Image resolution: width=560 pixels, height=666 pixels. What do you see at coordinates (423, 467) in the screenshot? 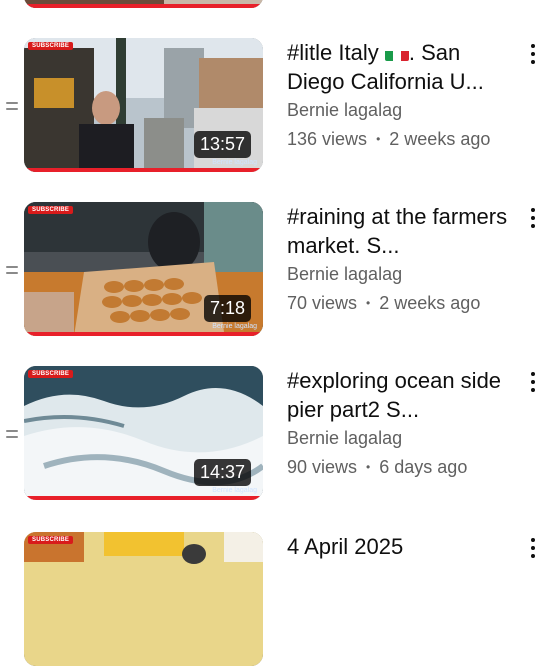
I see `upload-age: 6 days ago` at bounding box center [423, 467].